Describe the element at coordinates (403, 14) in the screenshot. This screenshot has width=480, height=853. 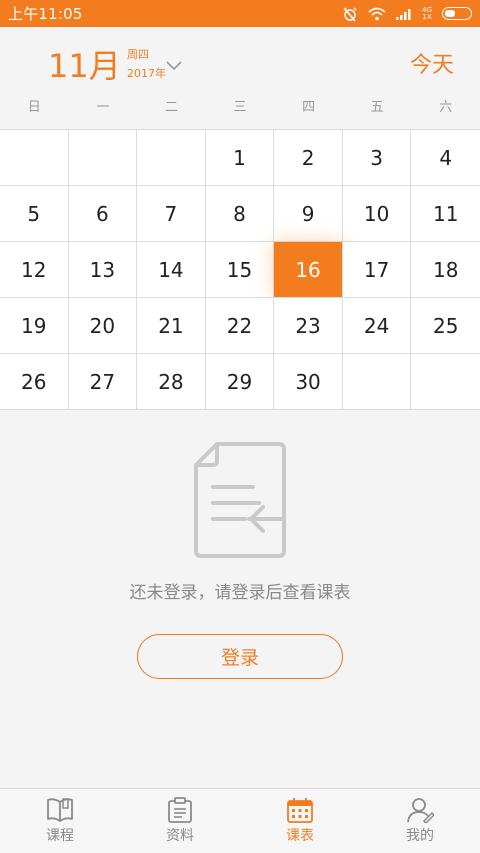
I see `signal-icon` at that location.